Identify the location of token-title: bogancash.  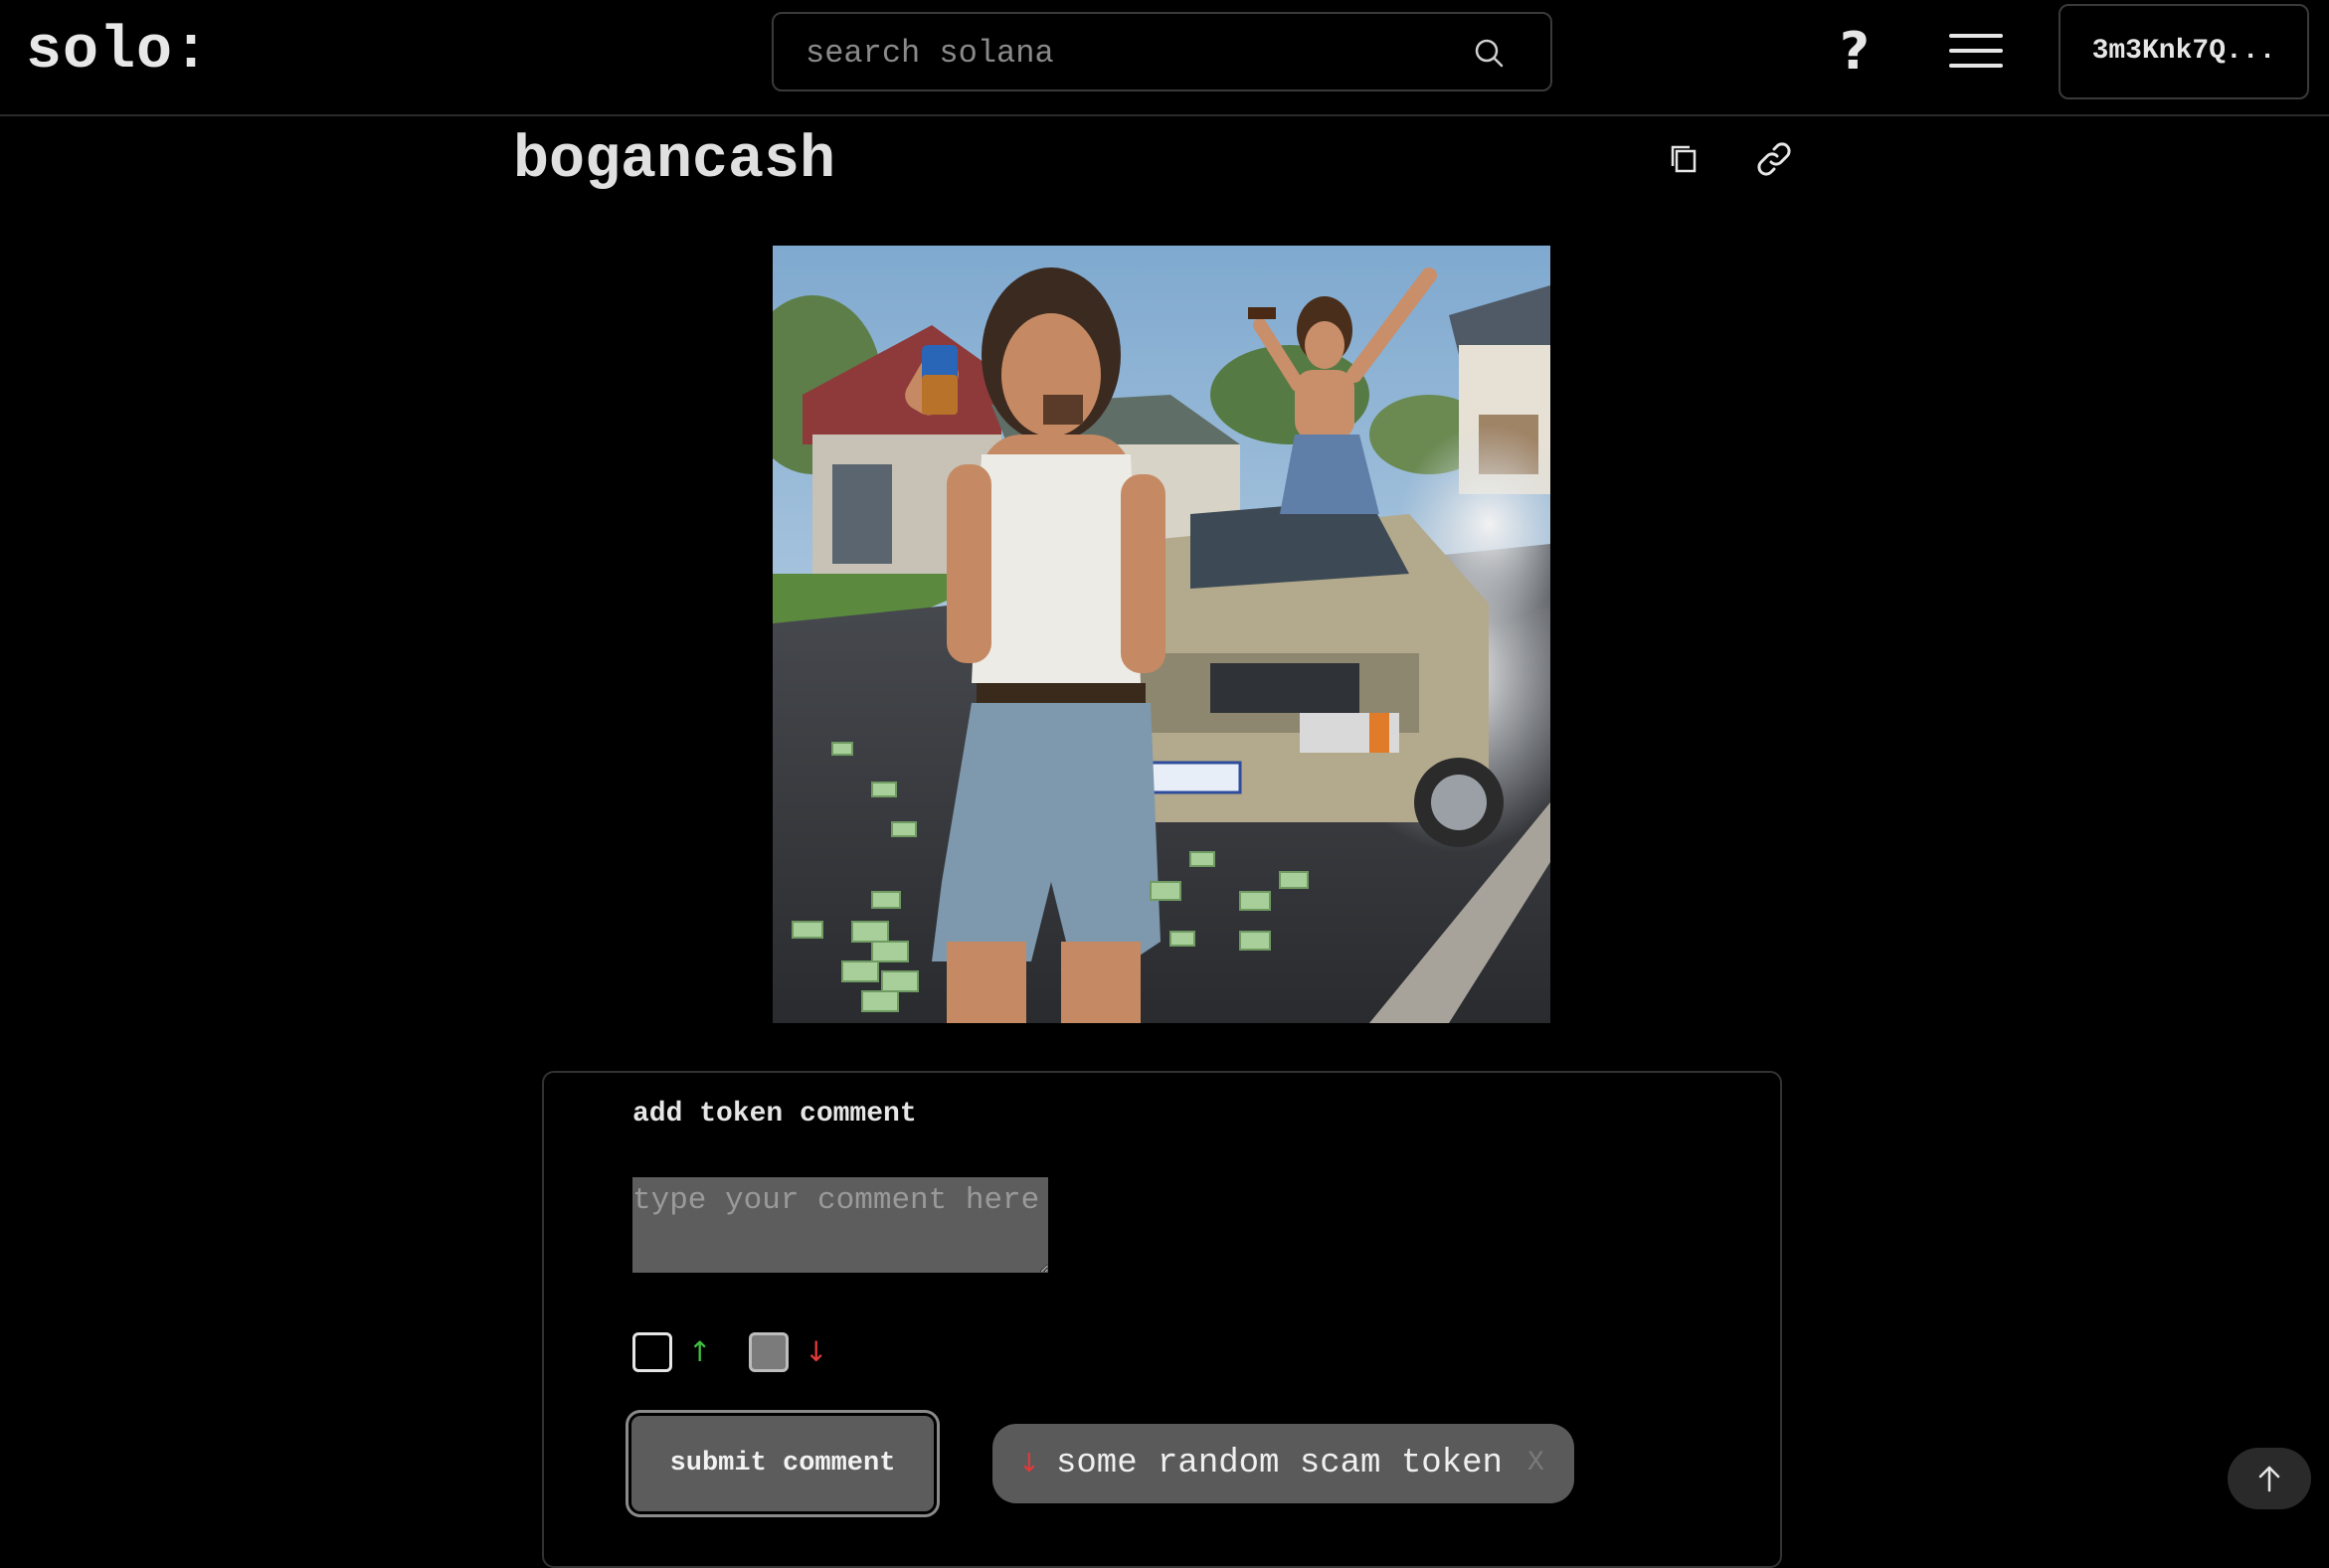
(674, 161).